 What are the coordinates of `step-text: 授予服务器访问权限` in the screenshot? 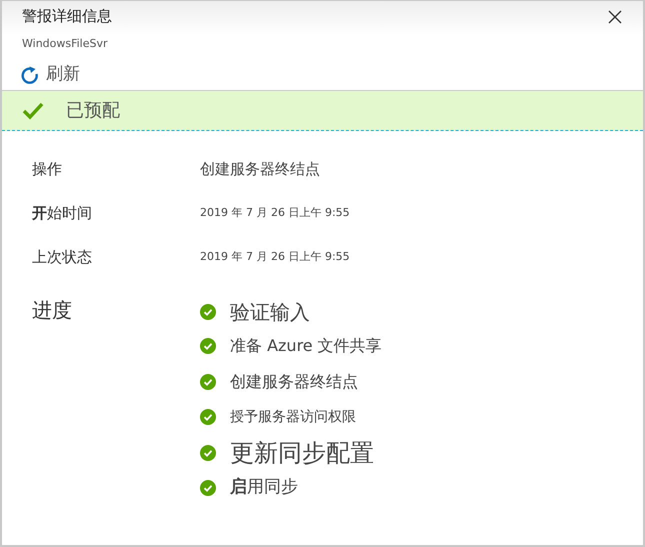 It's located at (293, 417).